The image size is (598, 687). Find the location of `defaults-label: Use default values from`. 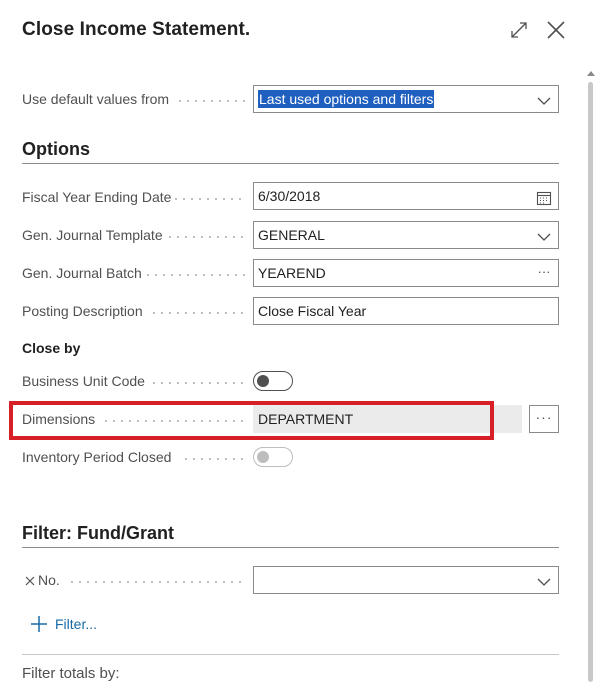

defaults-label: Use default values from is located at coordinates (96, 99).